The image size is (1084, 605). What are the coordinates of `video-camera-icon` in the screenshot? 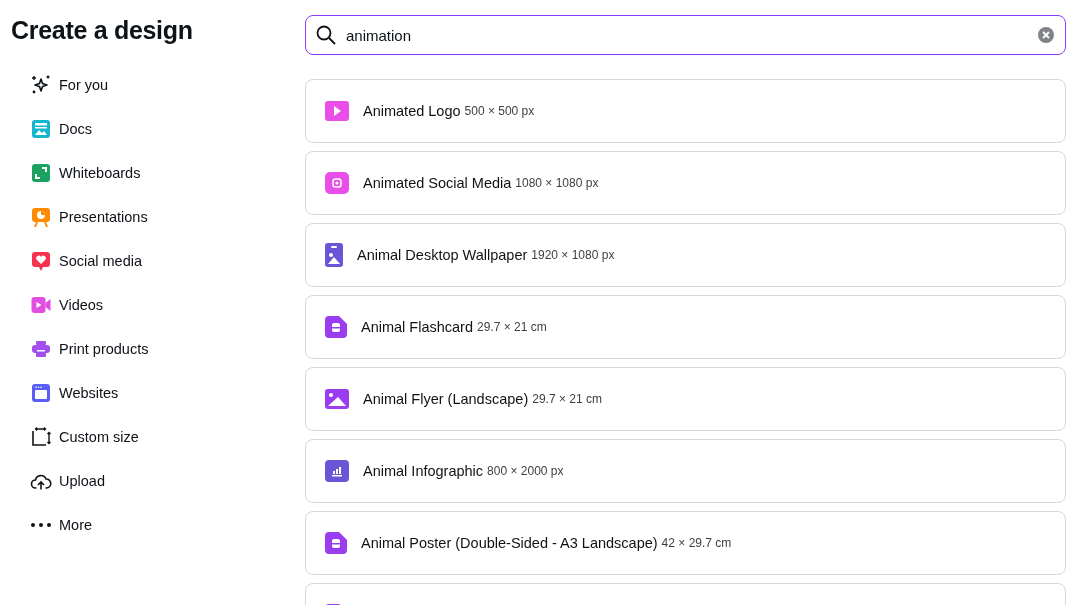 It's located at (41, 305).